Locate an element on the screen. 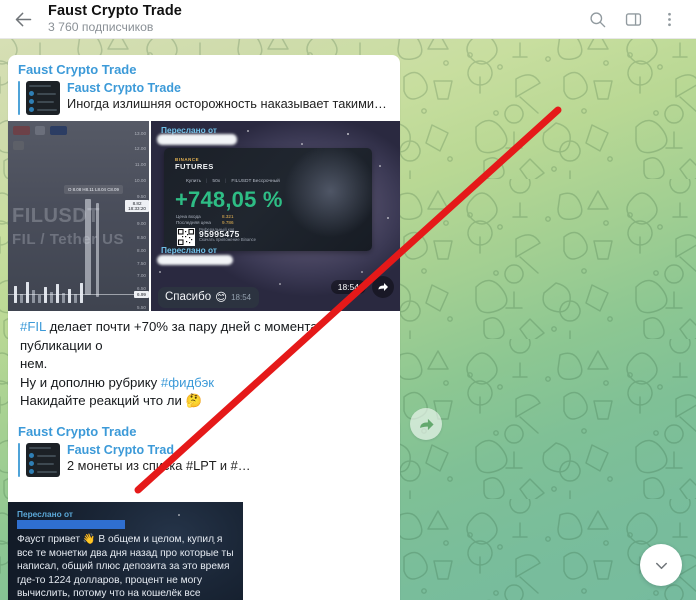  chart-timeframe-chip is located at coordinates (18, 145).